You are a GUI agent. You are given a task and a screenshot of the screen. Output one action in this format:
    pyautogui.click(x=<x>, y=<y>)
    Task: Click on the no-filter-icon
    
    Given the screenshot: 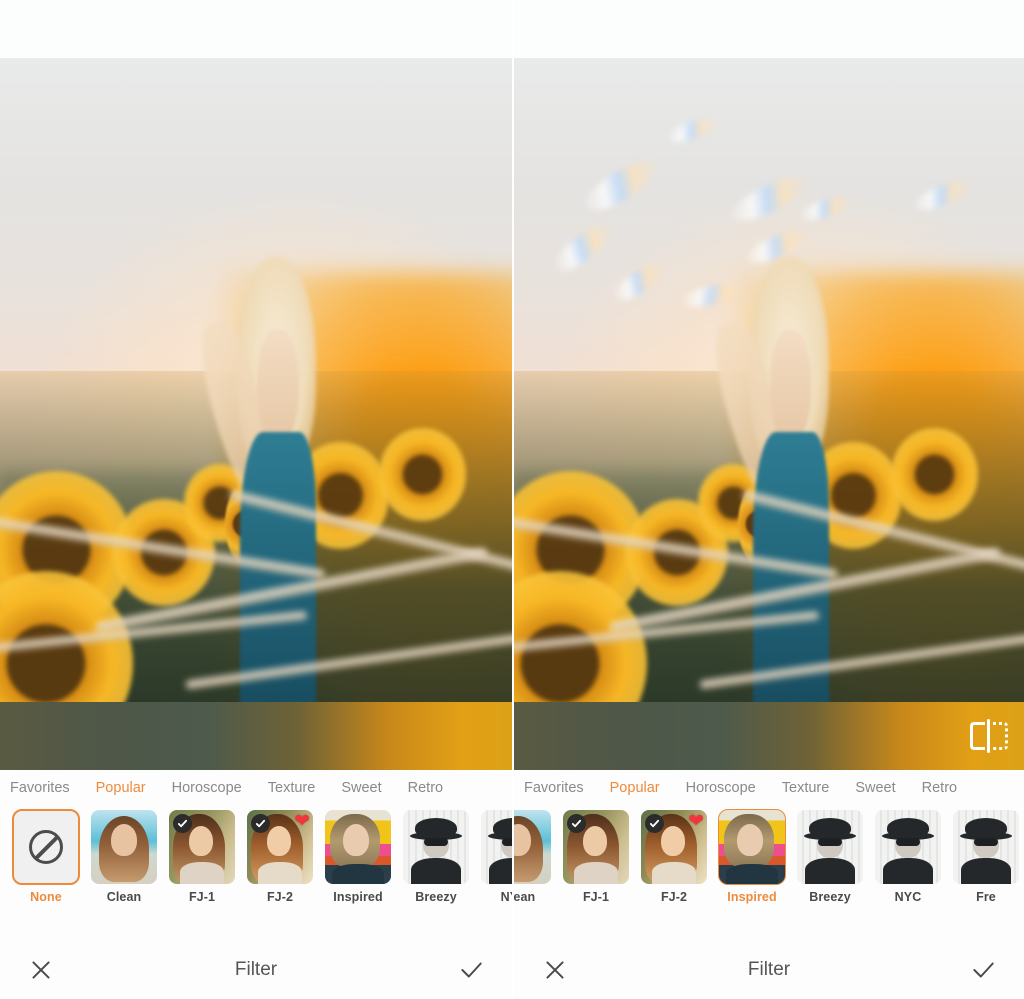 What is the action you would take?
    pyautogui.click(x=46, y=847)
    